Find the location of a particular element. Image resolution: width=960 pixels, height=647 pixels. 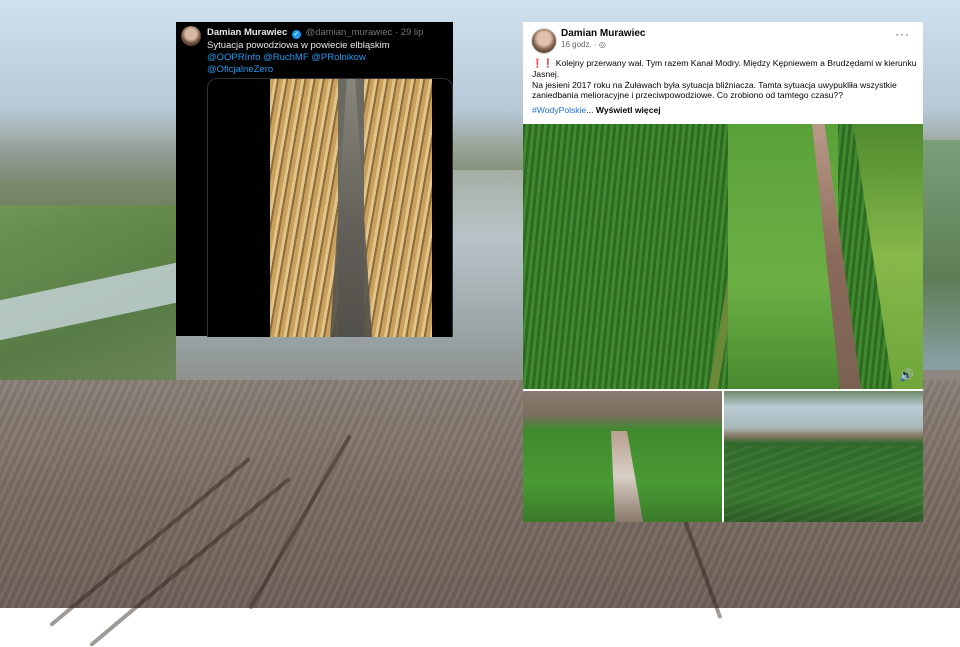

volume-icon: 🔊 is located at coordinates (906, 375).